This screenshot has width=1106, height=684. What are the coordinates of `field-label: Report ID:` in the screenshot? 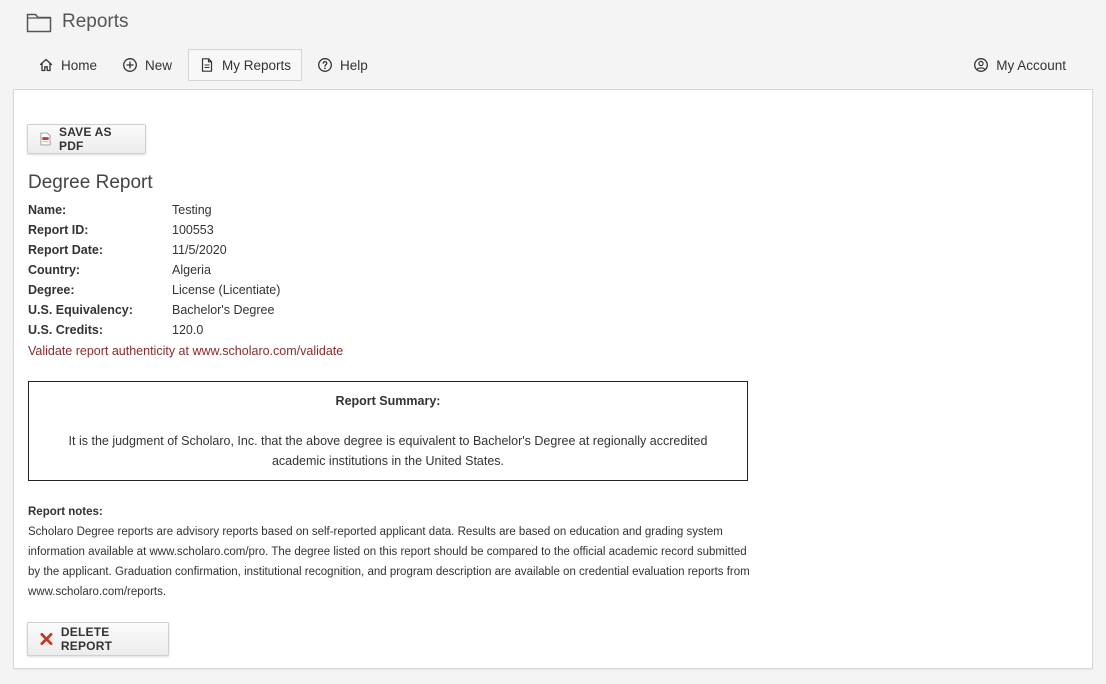 It's located at (58, 230).